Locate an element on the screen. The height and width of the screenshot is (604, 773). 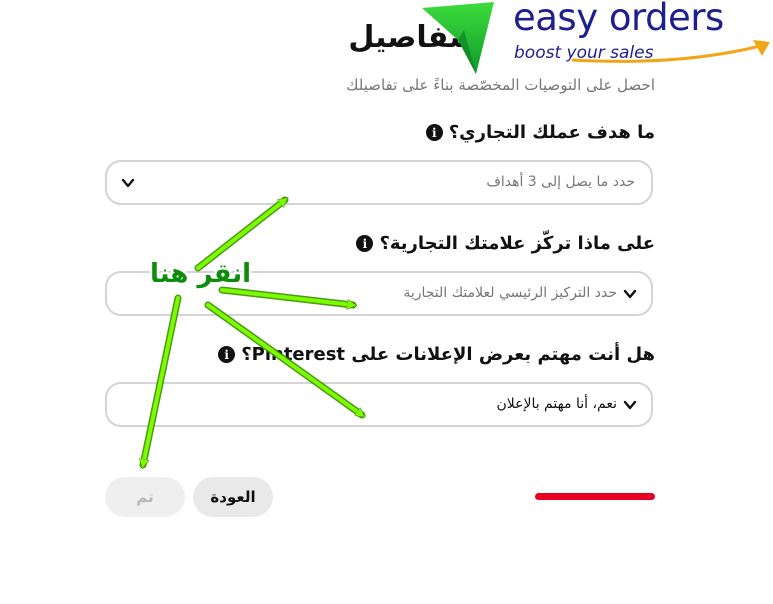
question-label: على ماذا تركّز علامتك التجارية؟ is located at coordinates (517, 243).